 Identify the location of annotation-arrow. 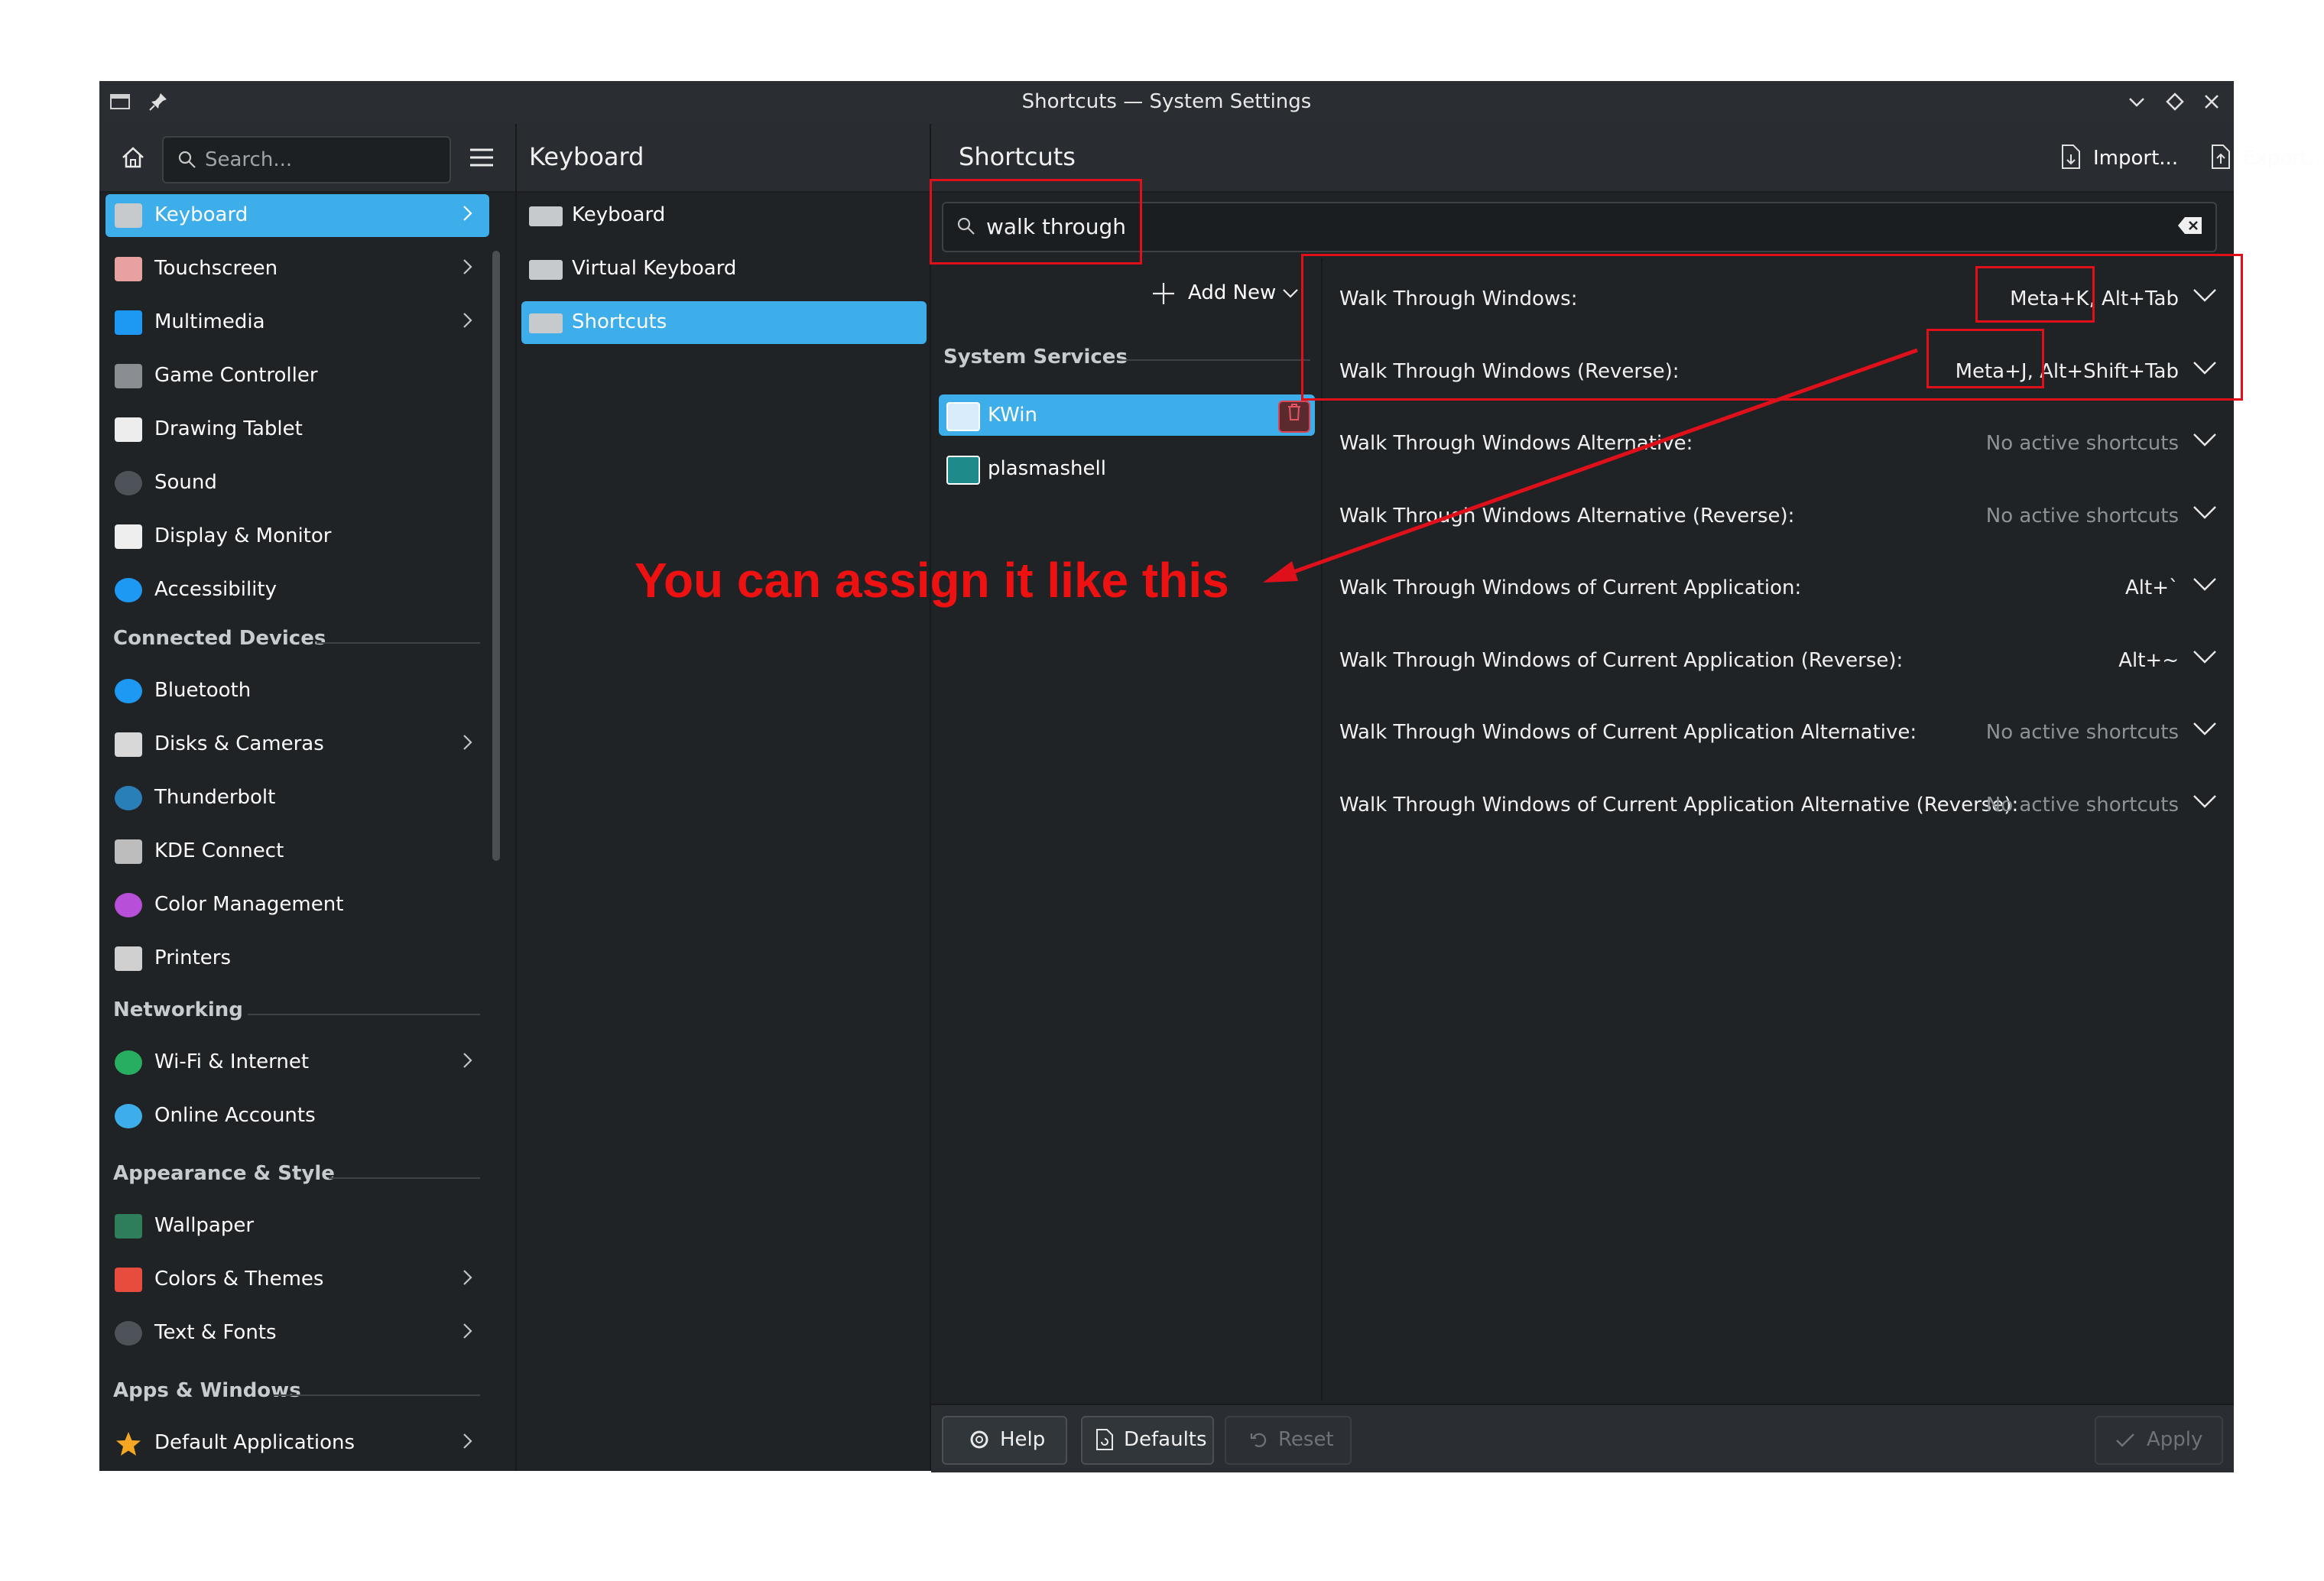
(1591, 465).